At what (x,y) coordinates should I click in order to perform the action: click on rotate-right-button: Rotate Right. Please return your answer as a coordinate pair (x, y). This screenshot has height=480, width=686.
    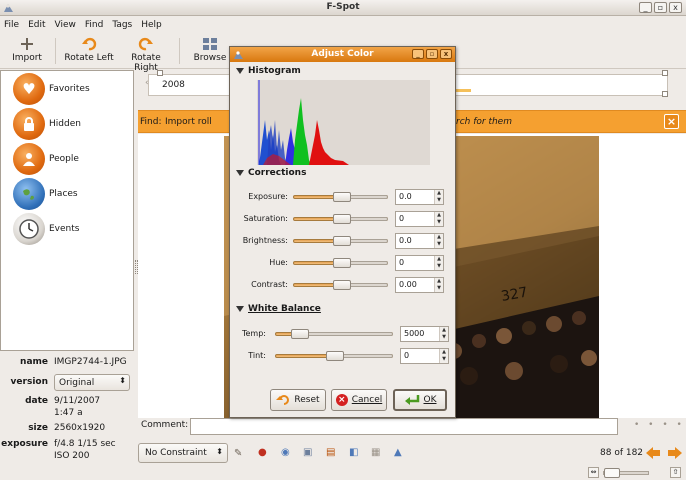
    Looking at the image, I should click on (146, 55).